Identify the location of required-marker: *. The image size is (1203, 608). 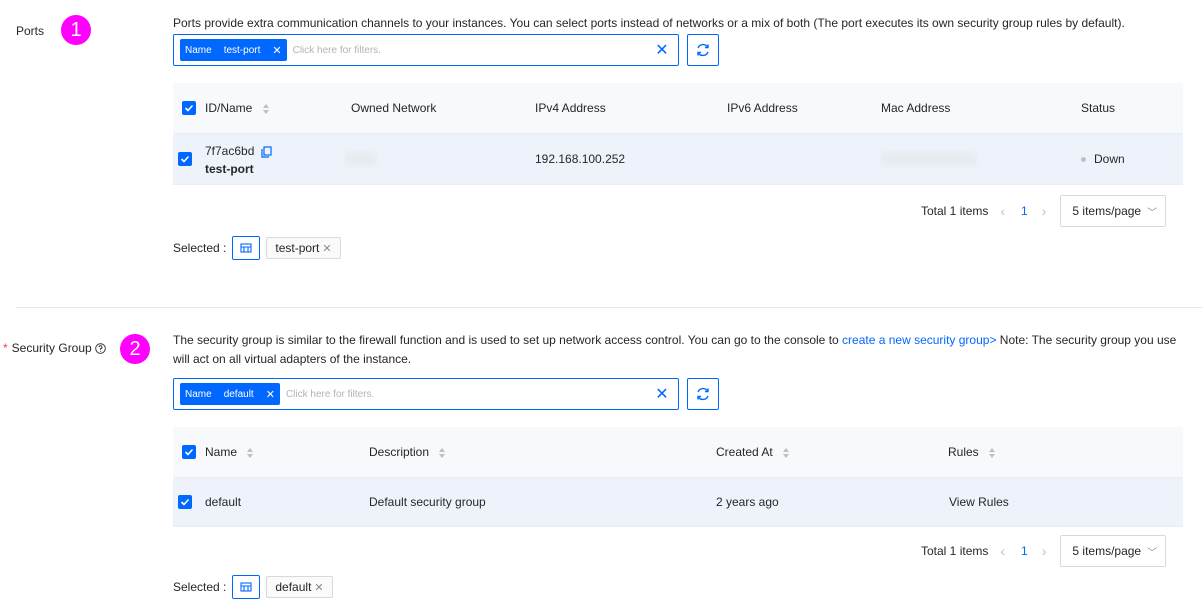
(5, 348).